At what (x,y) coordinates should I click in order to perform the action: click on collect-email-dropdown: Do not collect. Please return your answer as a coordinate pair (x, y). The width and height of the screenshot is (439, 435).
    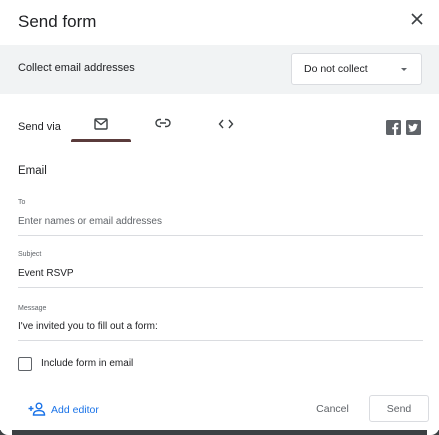
    Looking at the image, I should click on (356, 69).